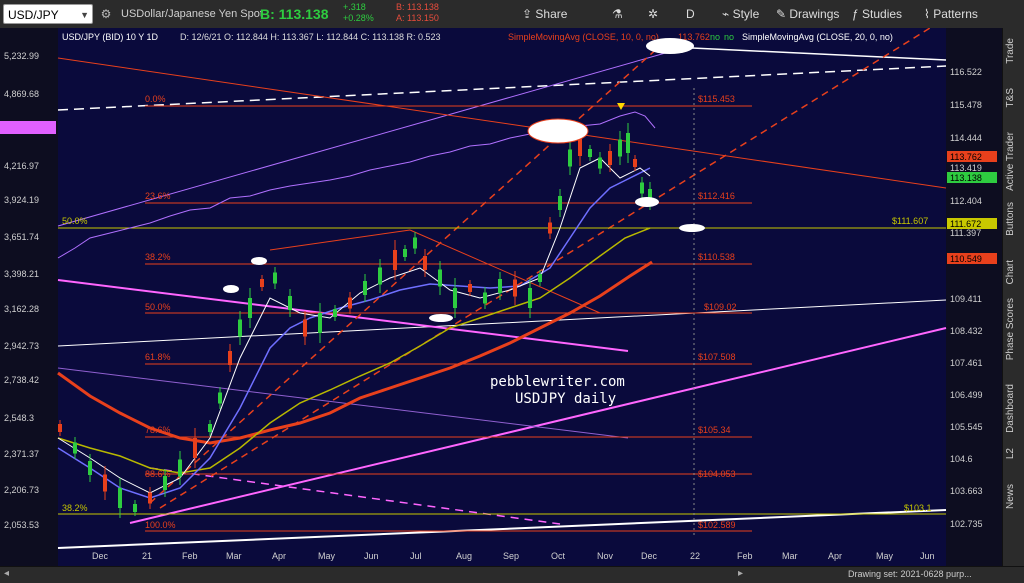  I want to click on left-axis-label: 2,371.37, so click(21, 454).